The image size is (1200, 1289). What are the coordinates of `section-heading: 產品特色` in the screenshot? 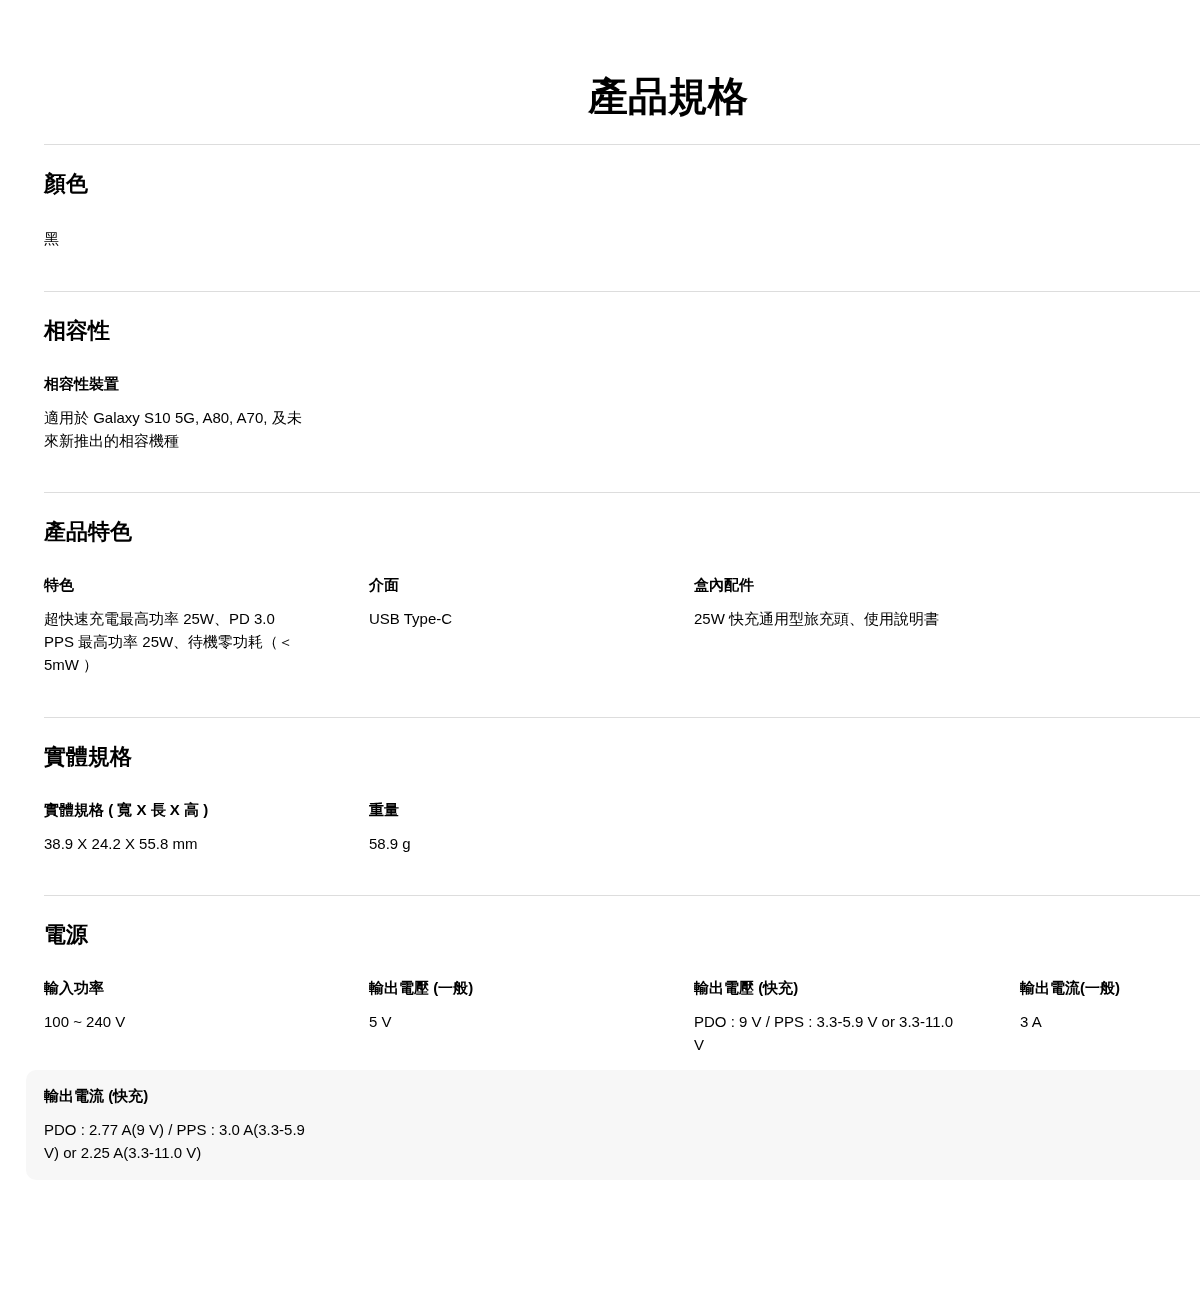 It's located at (88, 532).